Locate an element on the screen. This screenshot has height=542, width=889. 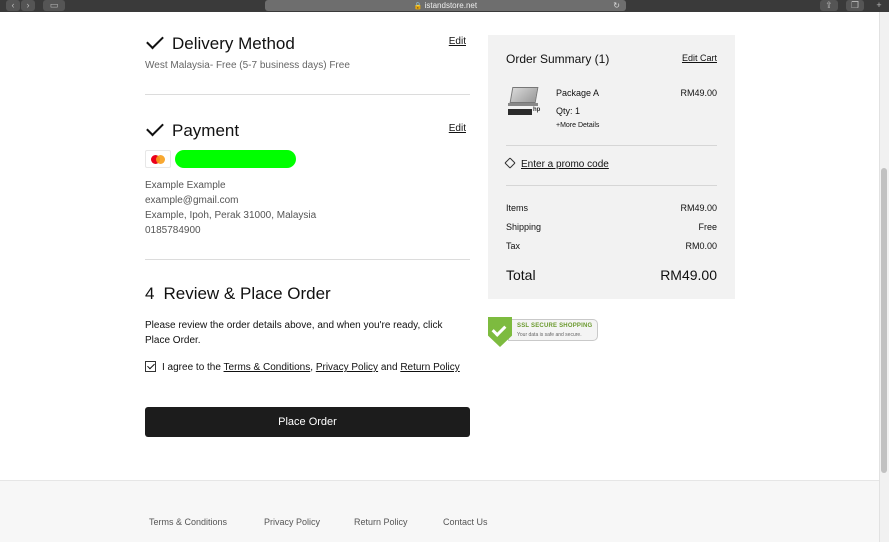
total-label: Total is located at coordinates (521, 275).